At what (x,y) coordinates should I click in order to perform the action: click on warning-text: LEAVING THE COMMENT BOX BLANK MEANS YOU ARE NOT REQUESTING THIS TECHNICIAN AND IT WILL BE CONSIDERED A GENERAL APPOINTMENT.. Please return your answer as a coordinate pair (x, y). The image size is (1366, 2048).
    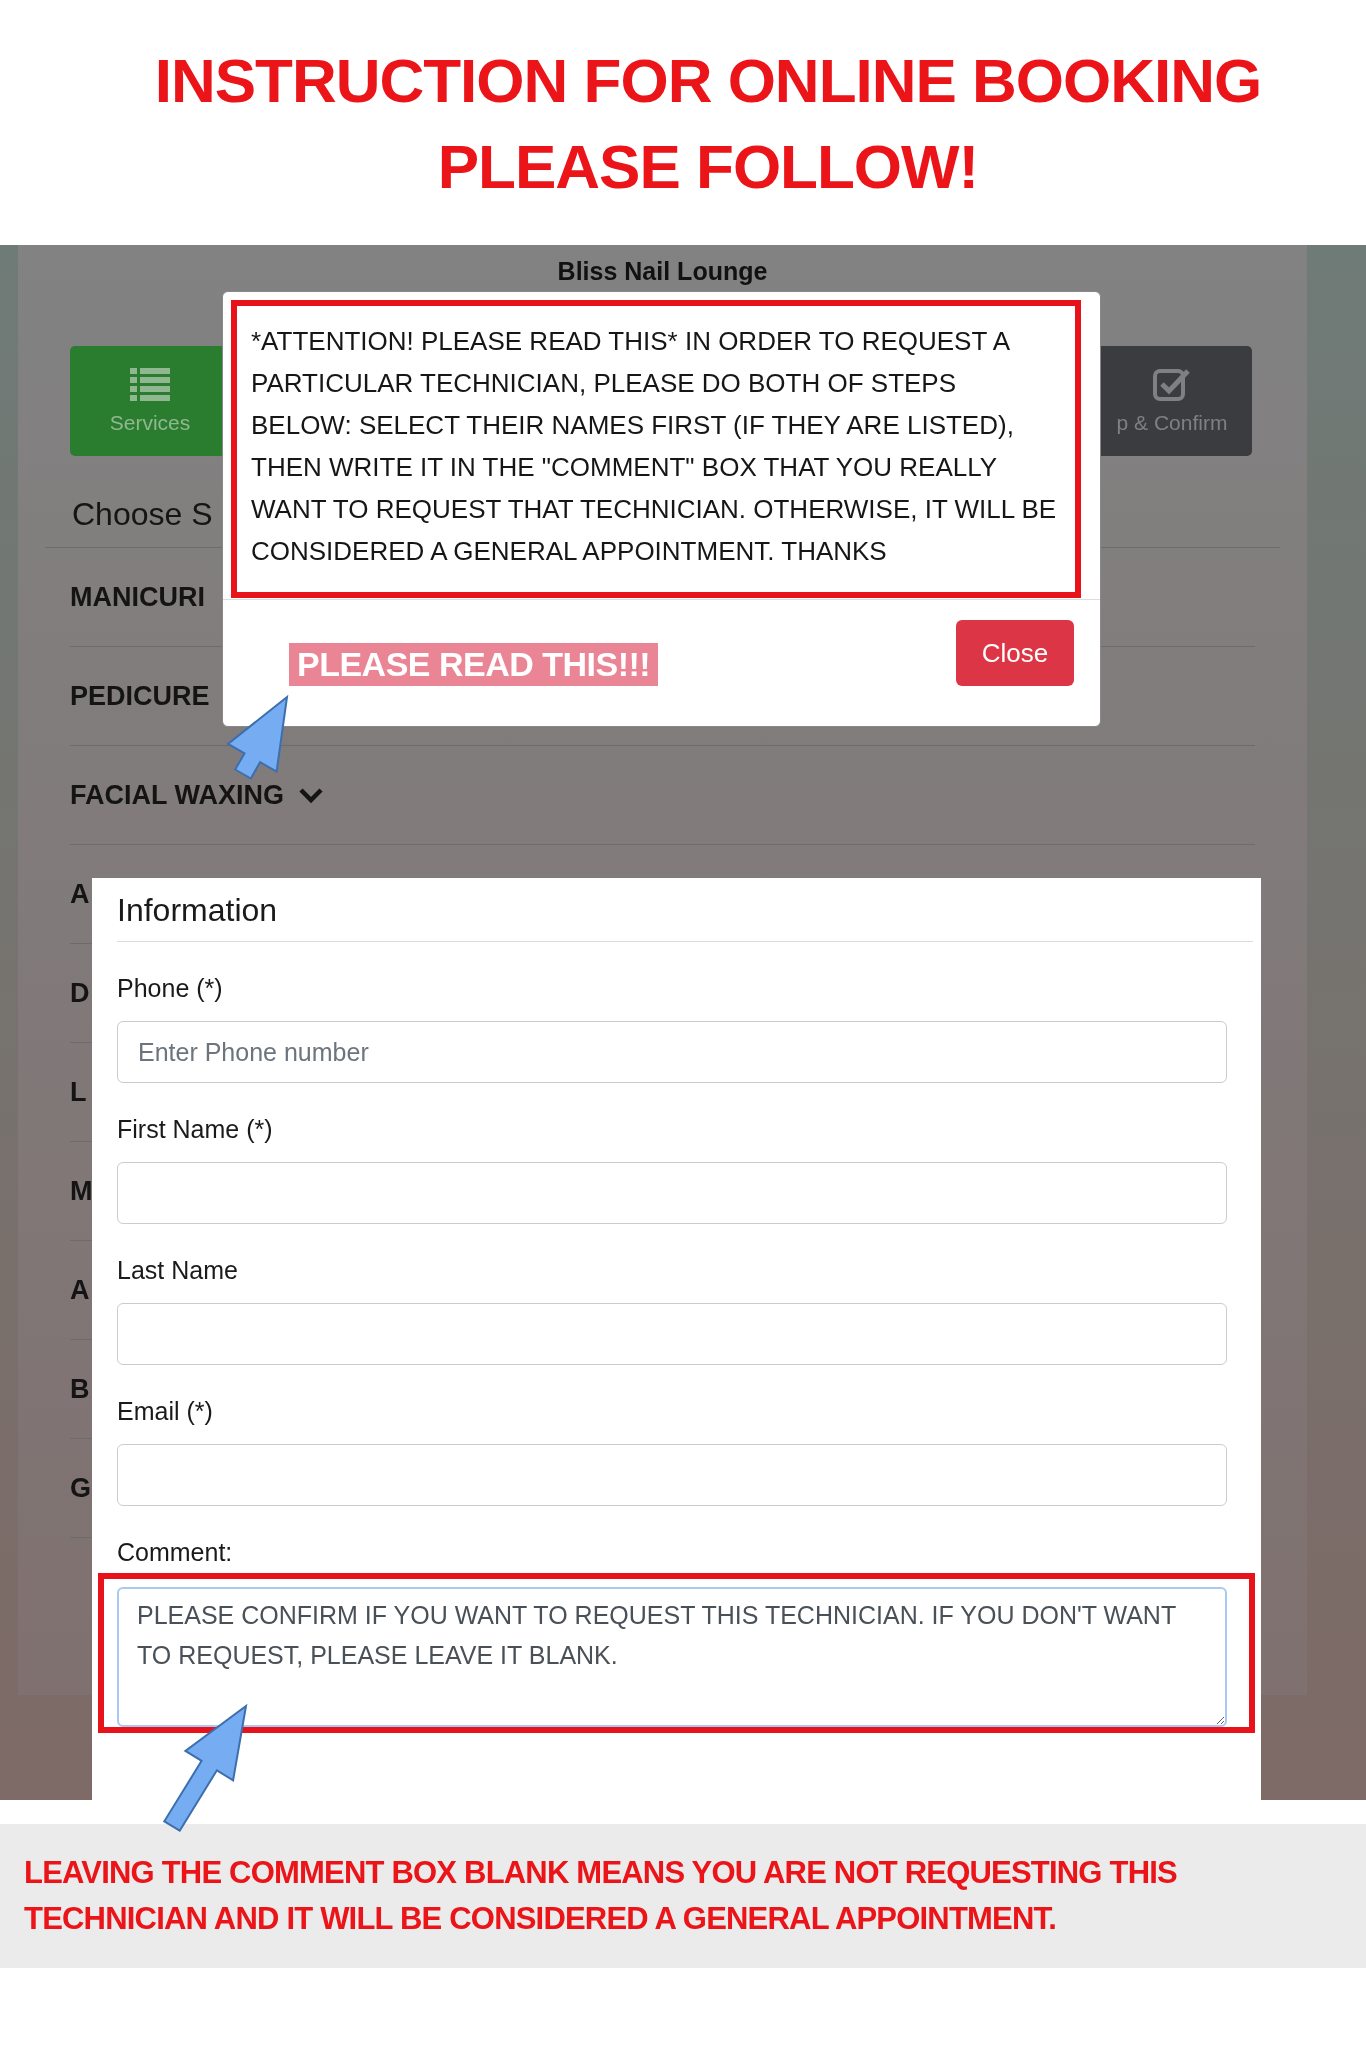
    Looking at the image, I should click on (601, 1896).